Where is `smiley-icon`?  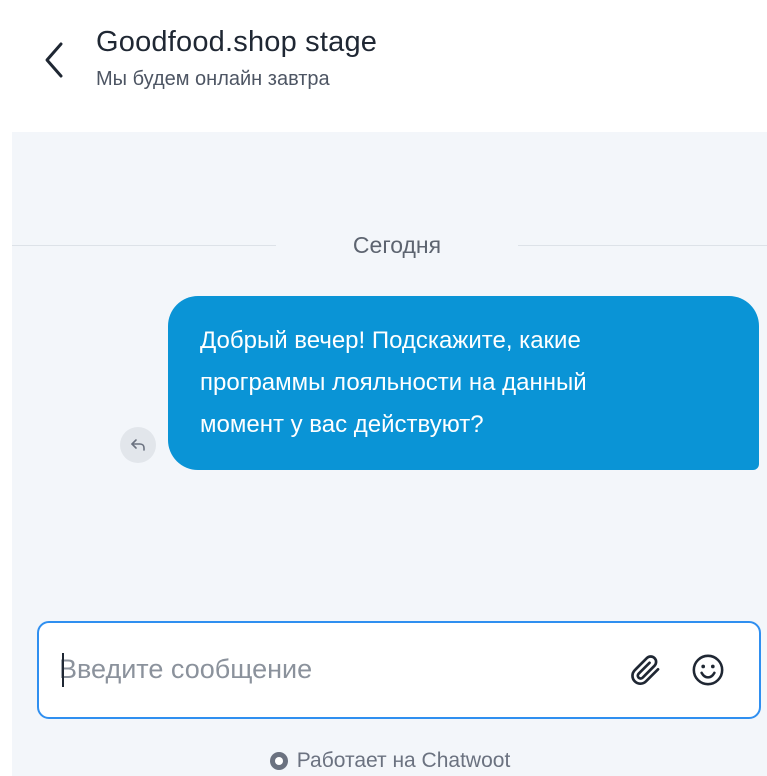
smiley-icon is located at coordinates (708, 670).